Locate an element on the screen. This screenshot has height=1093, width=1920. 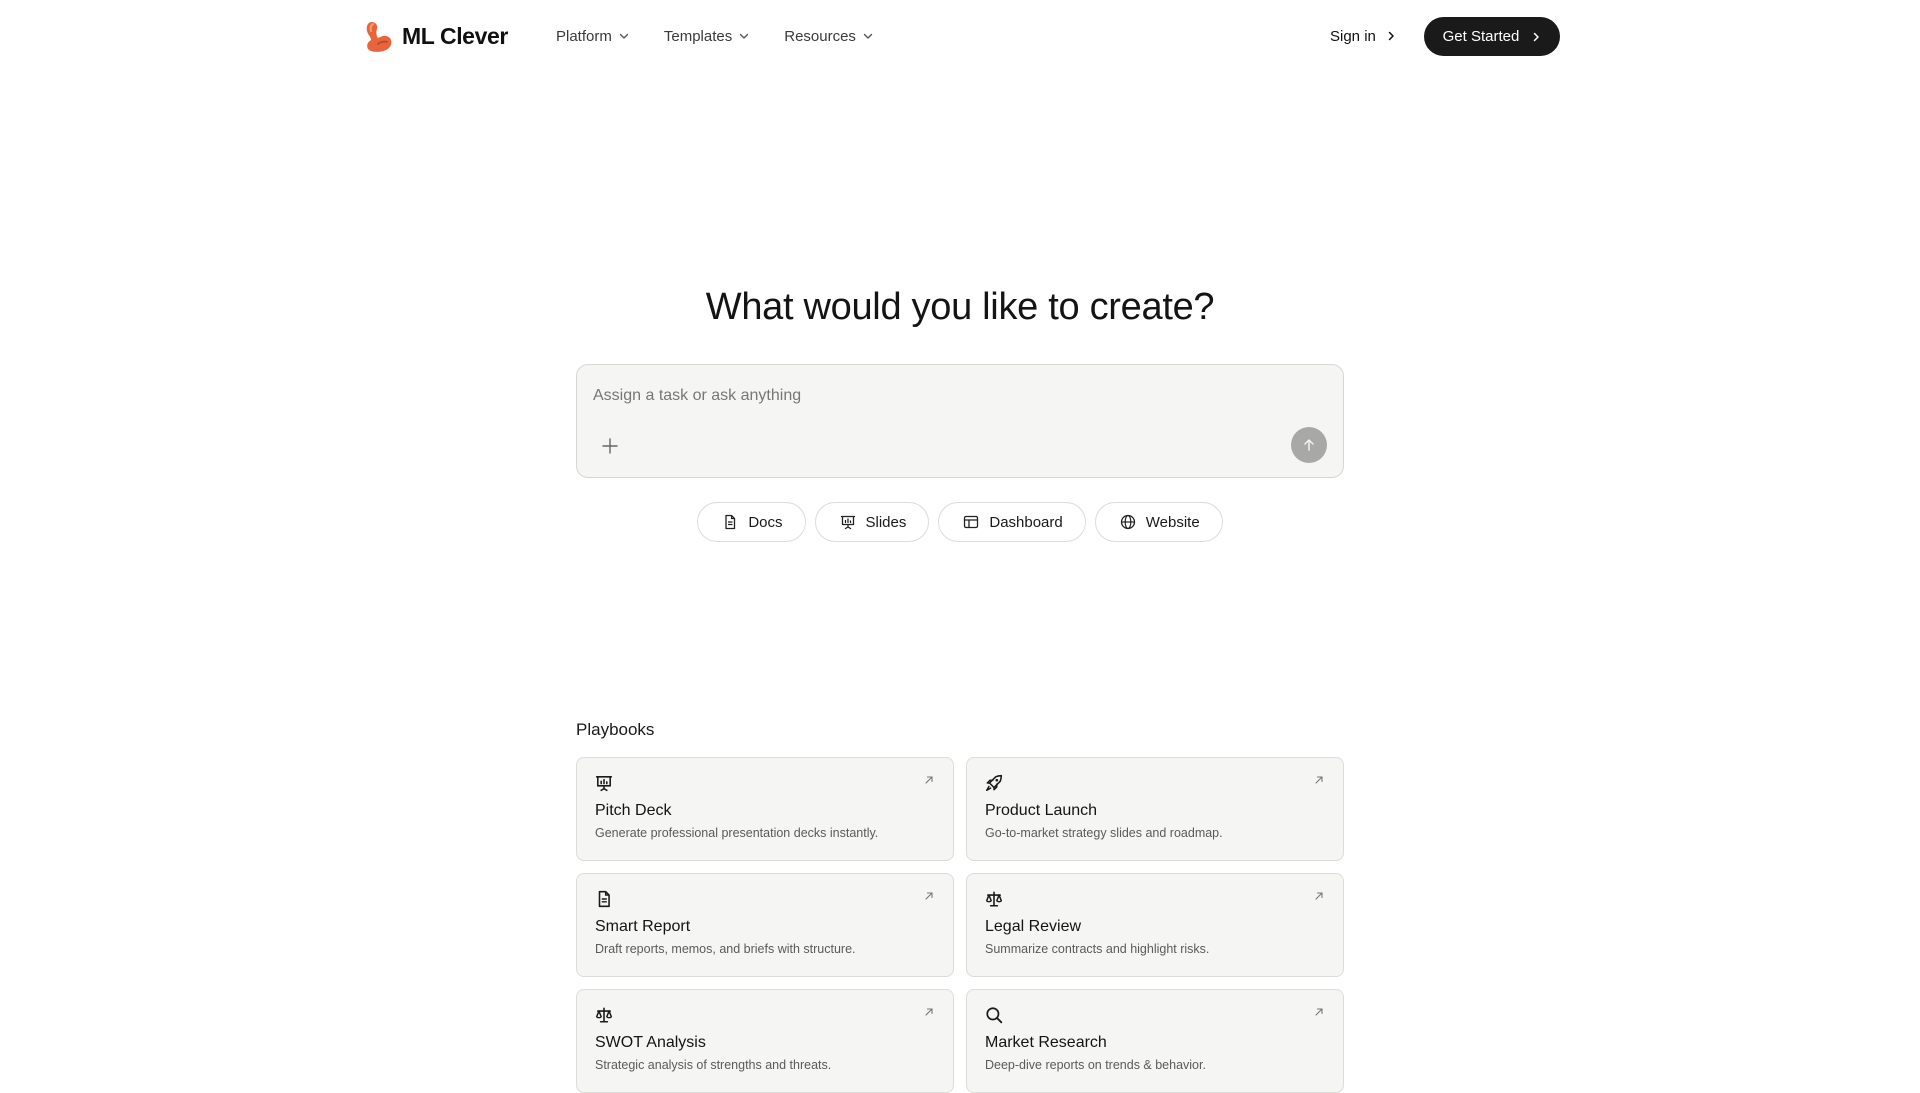
menu-label: Platform is located at coordinates (584, 36).